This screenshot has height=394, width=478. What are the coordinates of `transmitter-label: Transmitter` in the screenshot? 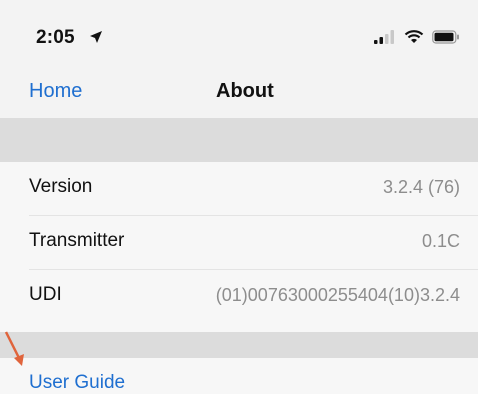 It's located at (77, 240).